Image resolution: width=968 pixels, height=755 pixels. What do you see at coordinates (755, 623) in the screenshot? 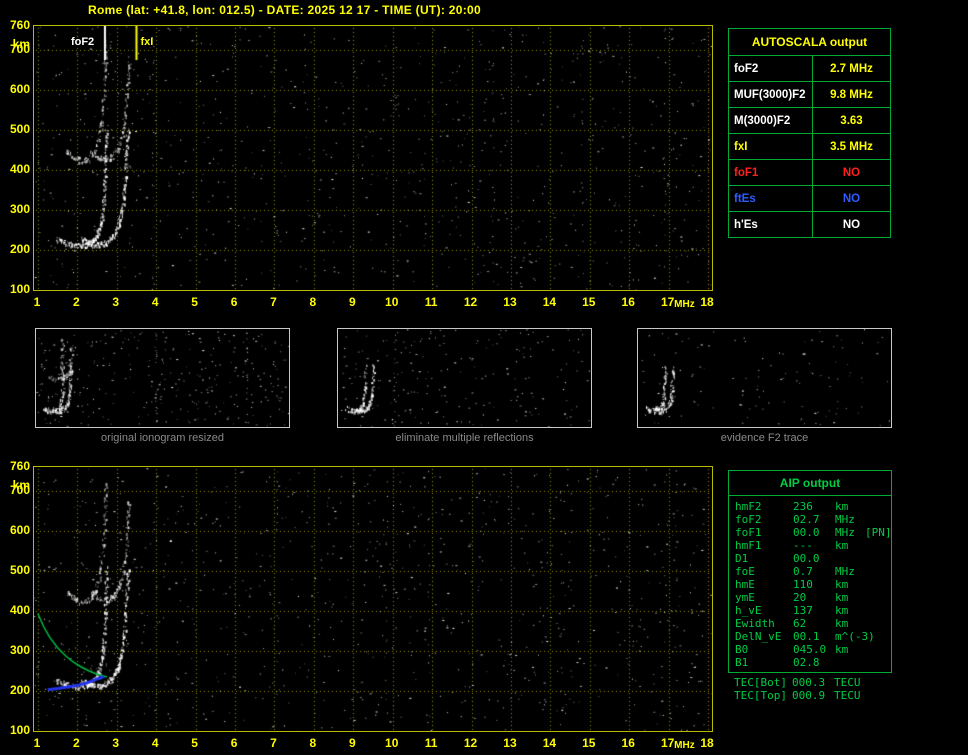
I see `aip-name: Ewidth` at bounding box center [755, 623].